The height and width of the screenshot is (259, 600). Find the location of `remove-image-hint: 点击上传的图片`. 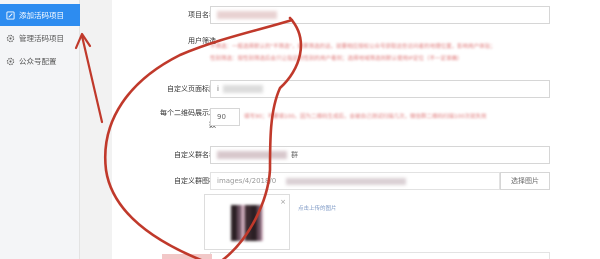

remove-image-hint: 点击上传的图片 is located at coordinates (317, 209).